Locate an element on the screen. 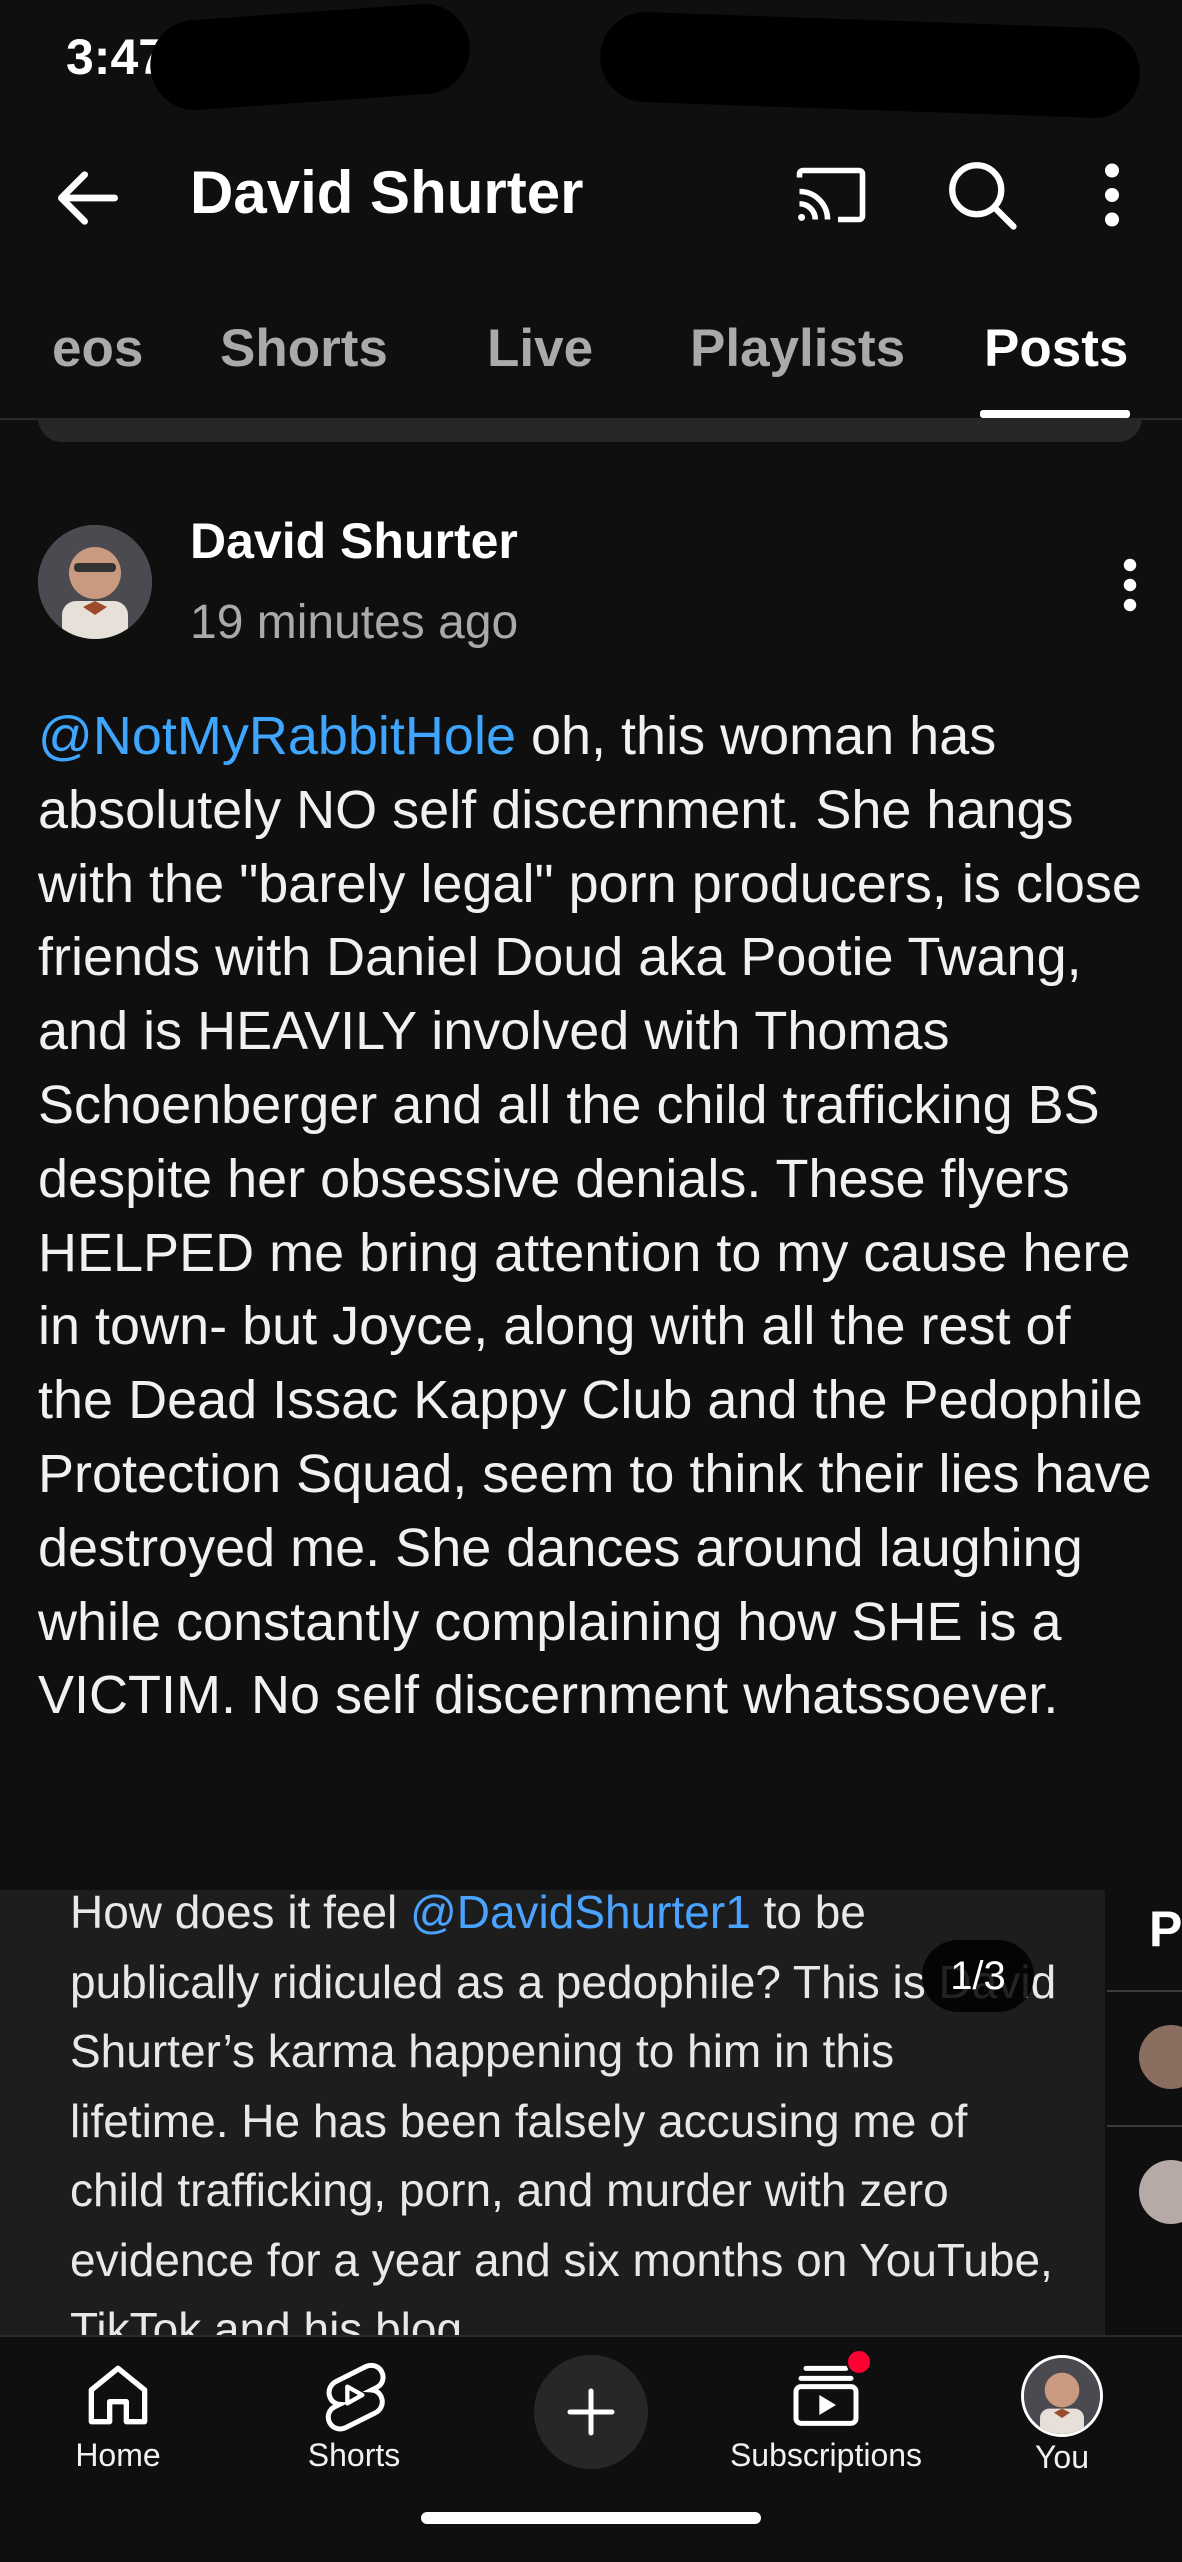 This screenshot has height=2562, width=1182. nav-you: You is located at coordinates (1062, 2406).